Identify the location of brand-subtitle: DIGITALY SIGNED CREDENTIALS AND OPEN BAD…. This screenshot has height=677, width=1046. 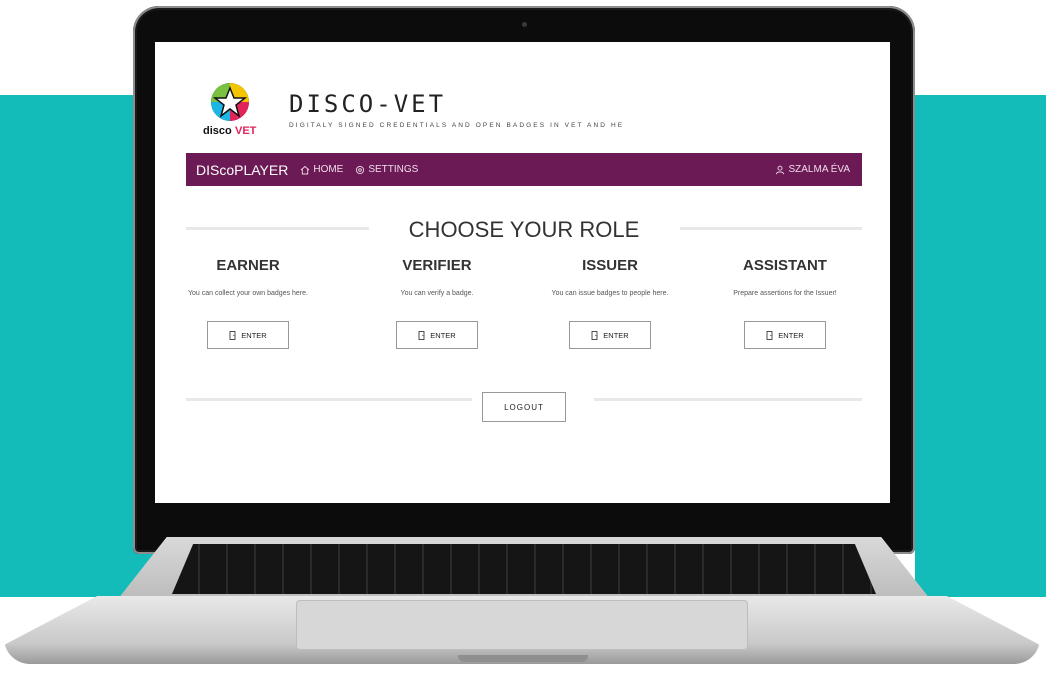
(457, 125).